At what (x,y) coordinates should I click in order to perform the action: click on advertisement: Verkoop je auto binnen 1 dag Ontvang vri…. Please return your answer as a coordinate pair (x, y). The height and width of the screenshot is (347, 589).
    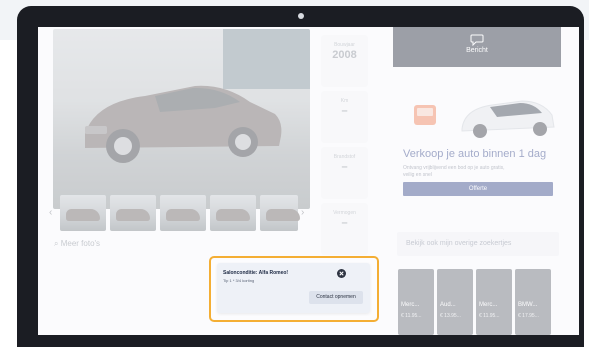
    Looking at the image, I should click on (481, 155).